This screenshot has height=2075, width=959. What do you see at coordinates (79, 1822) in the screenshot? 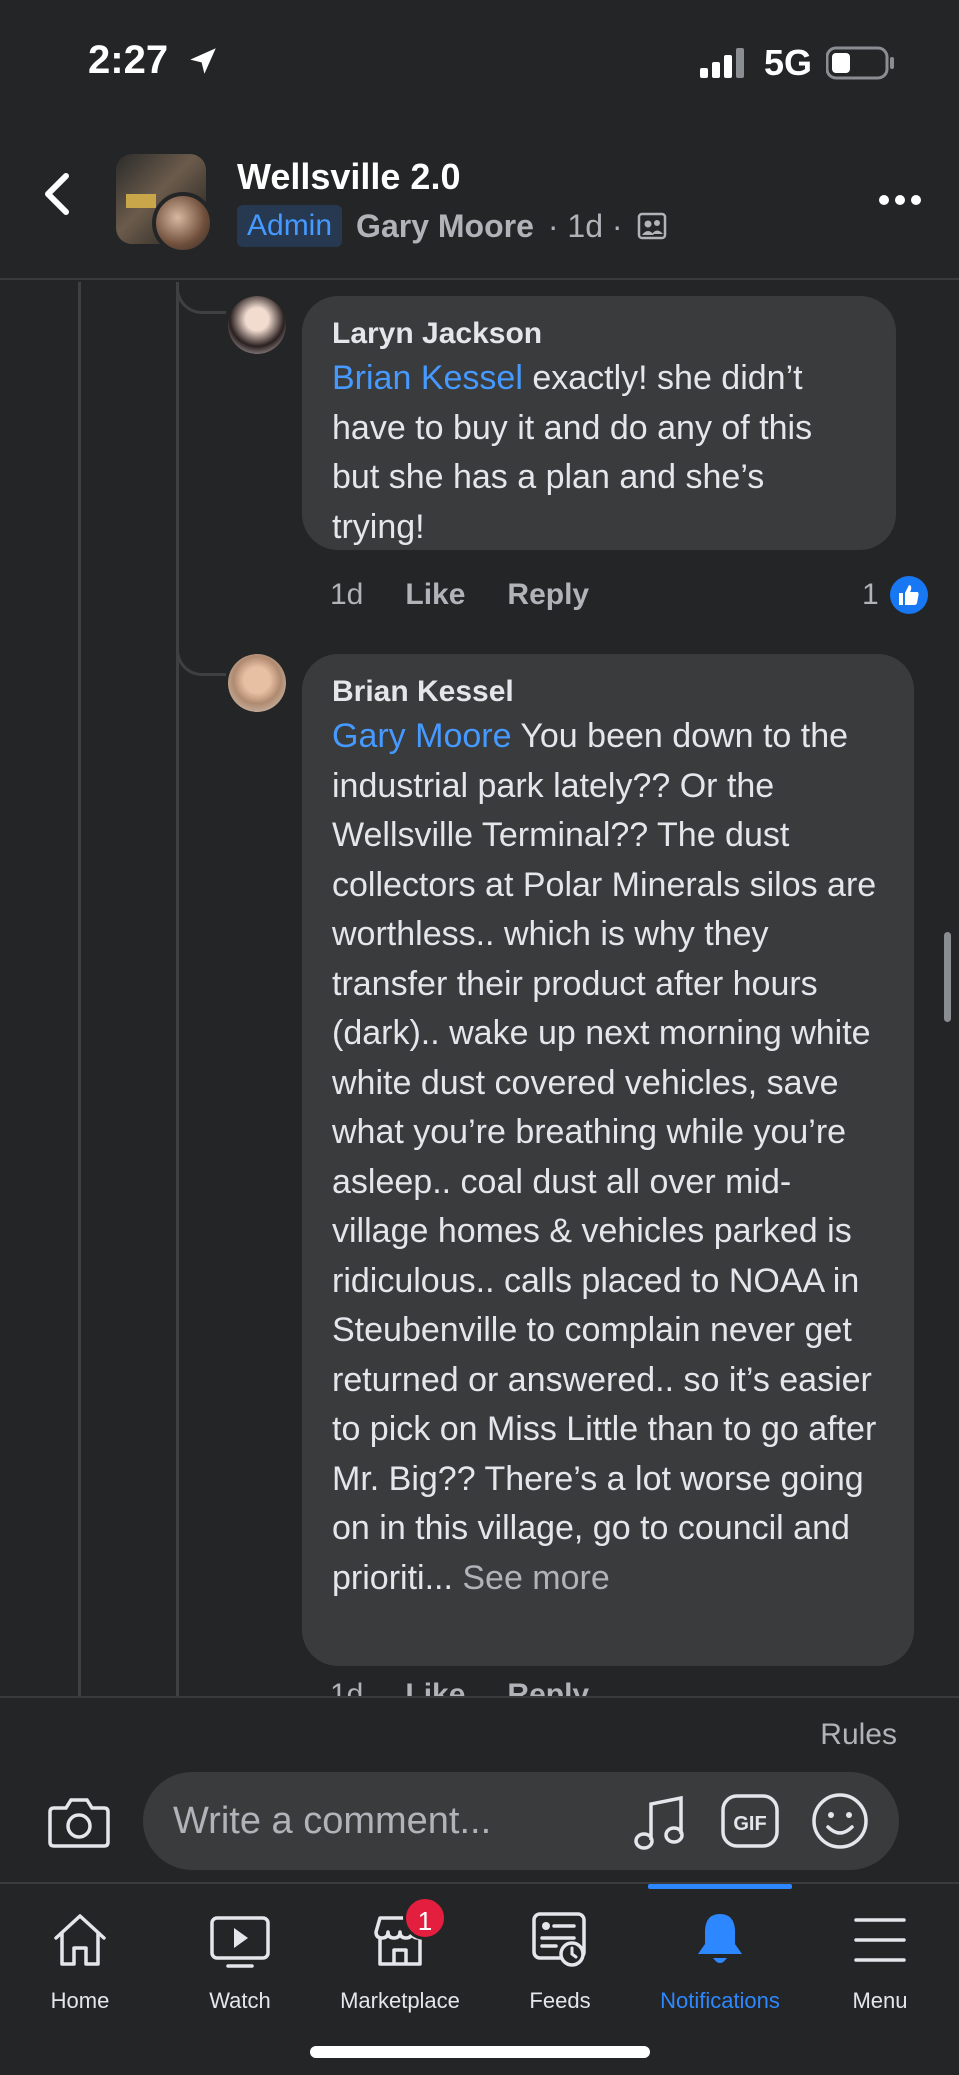
I see `camera-icon` at bounding box center [79, 1822].